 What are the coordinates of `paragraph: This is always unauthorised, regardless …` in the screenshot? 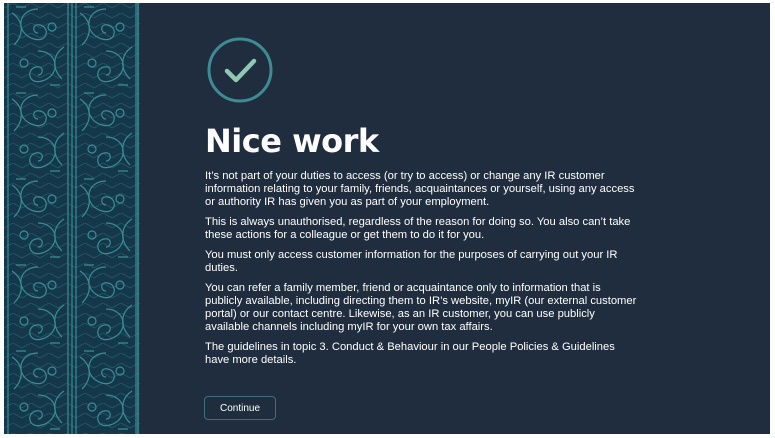 It's located at (418, 228).